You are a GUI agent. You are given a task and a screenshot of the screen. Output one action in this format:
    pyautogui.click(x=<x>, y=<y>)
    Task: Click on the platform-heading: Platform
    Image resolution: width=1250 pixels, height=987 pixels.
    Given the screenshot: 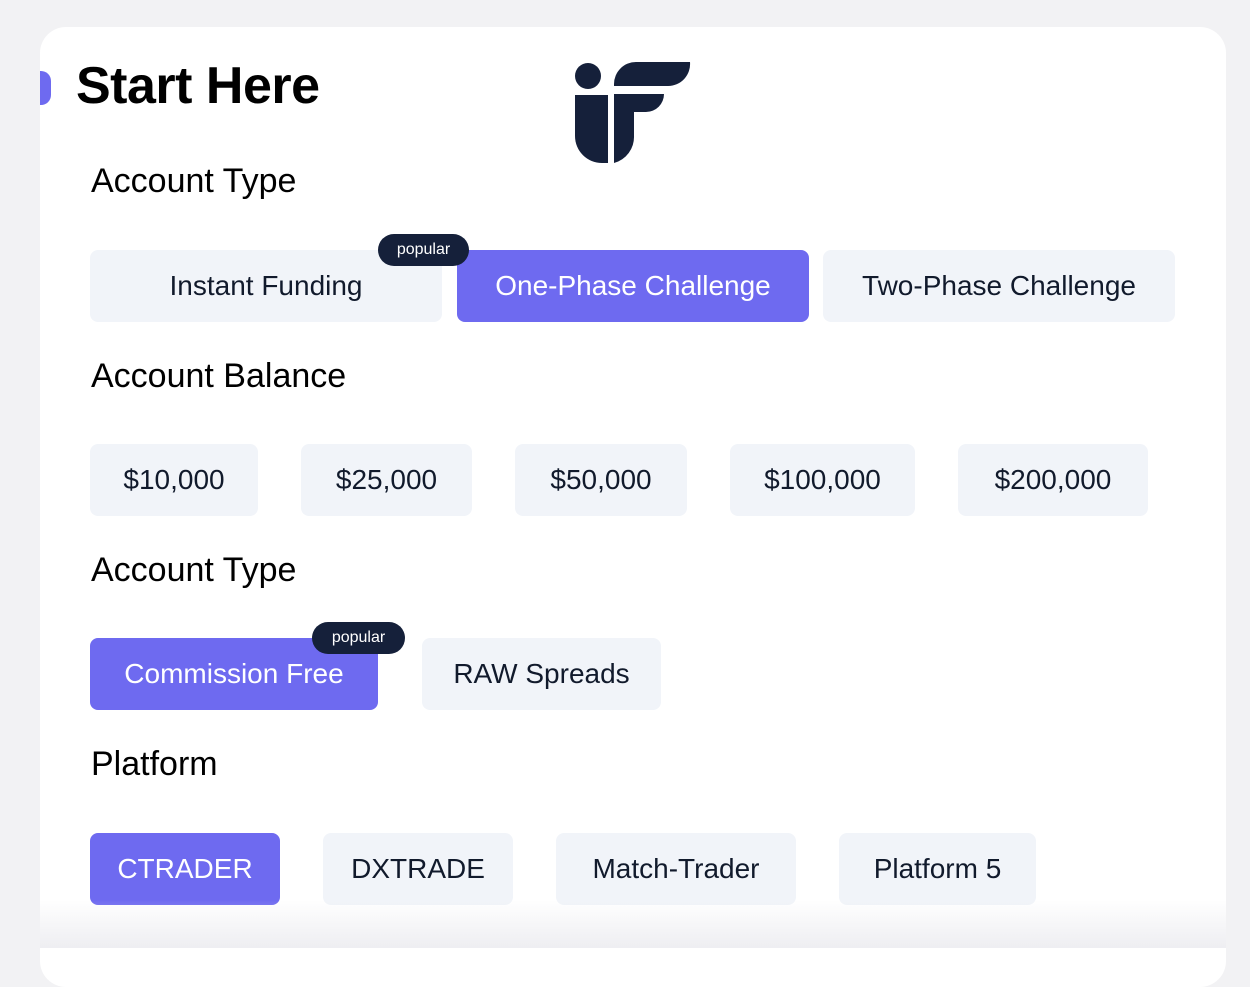 What is the action you would take?
    pyautogui.click(x=154, y=764)
    